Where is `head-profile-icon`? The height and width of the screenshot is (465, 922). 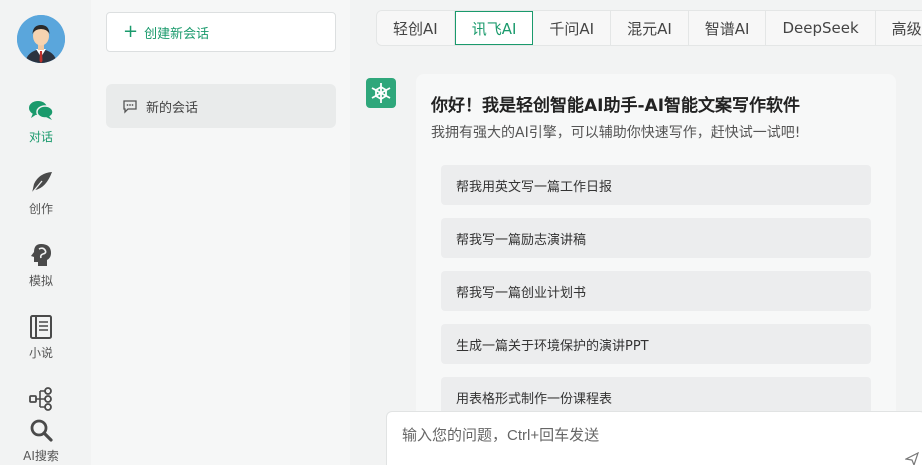
head-profile-icon is located at coordinates (41, 255).